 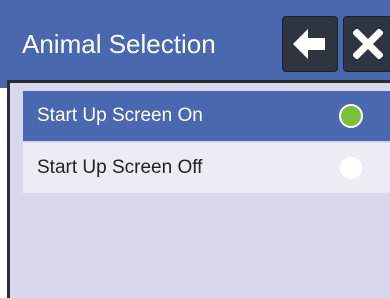 I want to click on page-title: Animal Selection, so click(x=119, y=44).